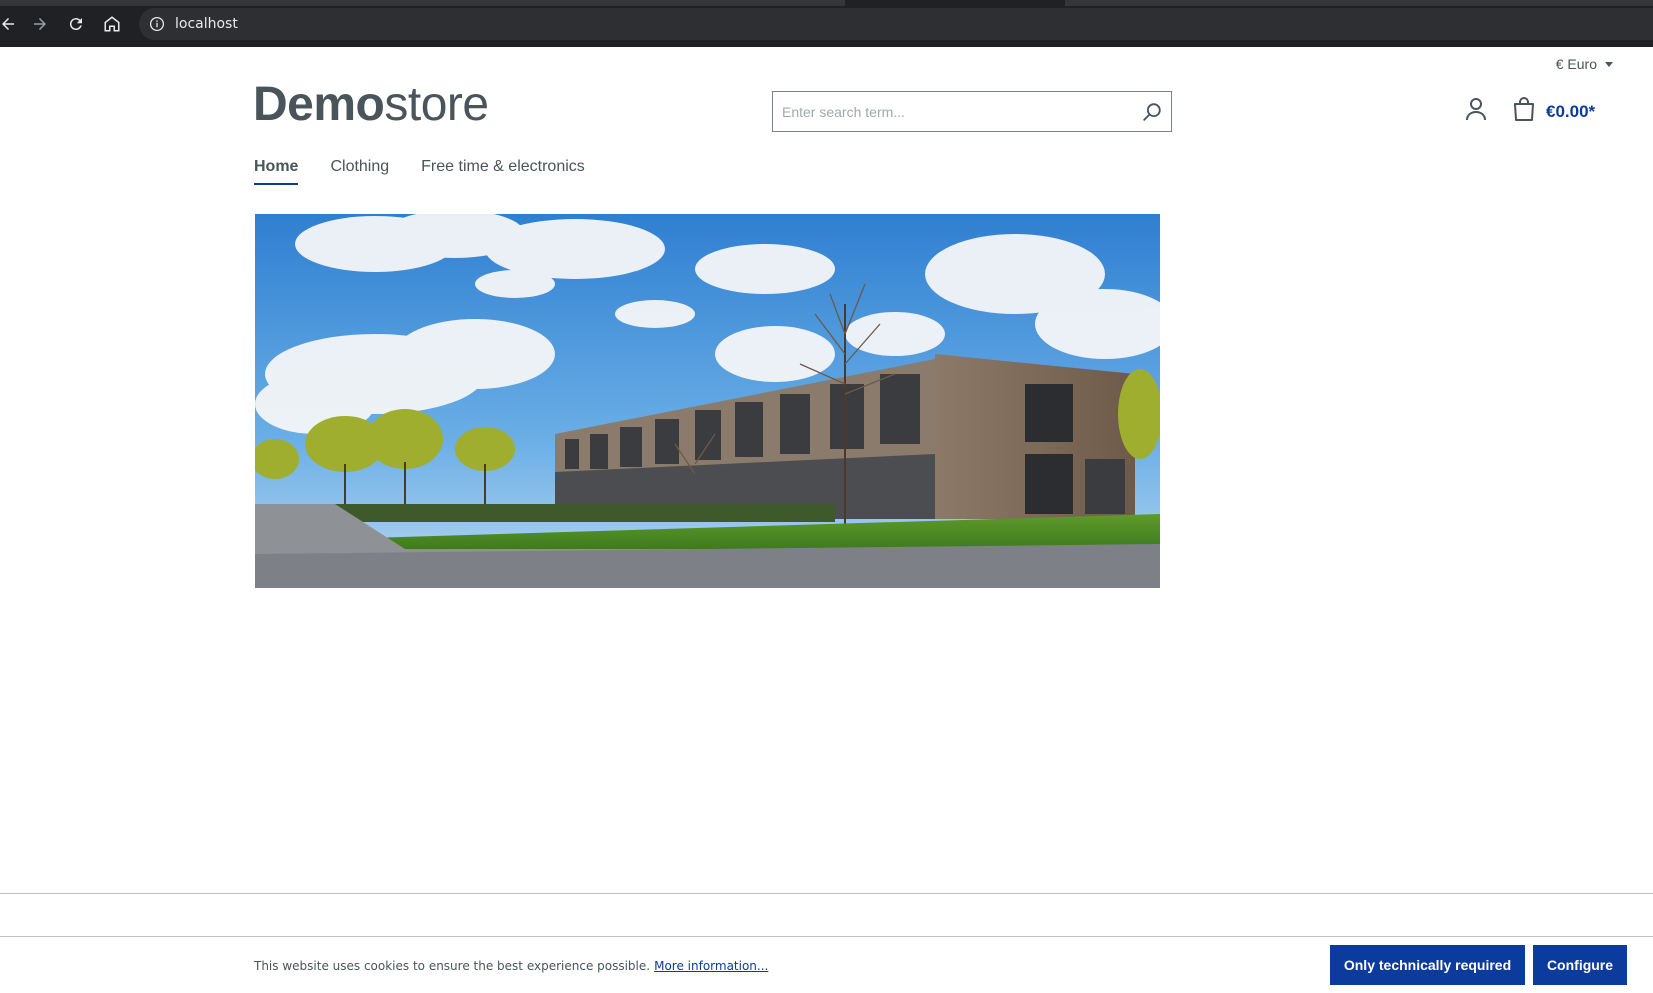  I want to click on nav-item-clothing: Clothing, so click(359, 170).